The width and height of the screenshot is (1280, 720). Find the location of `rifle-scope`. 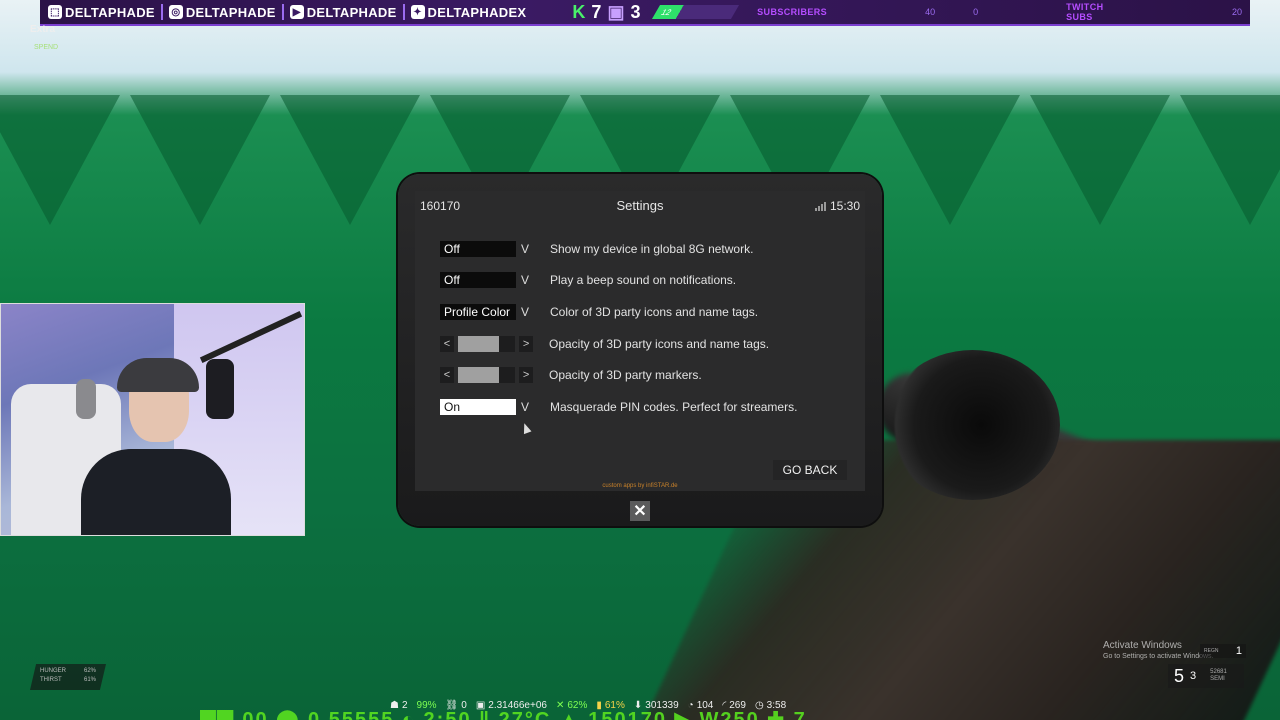

rifle-scope is located at coordinates (972, 425).